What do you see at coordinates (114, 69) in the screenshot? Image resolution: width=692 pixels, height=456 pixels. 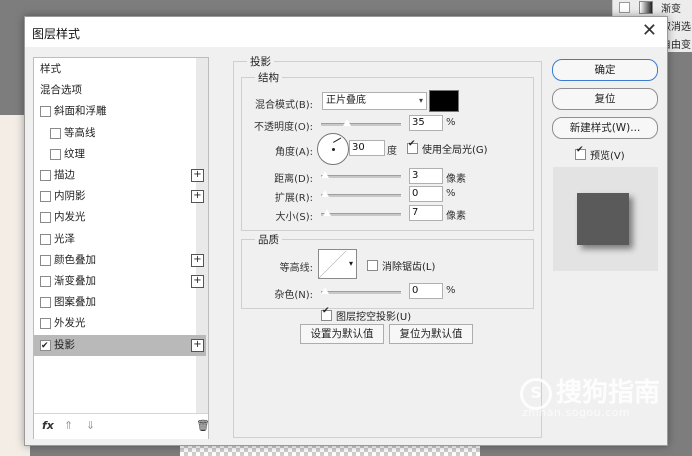 I see `style-list-item: 样式` at bounding box center [114, 69].